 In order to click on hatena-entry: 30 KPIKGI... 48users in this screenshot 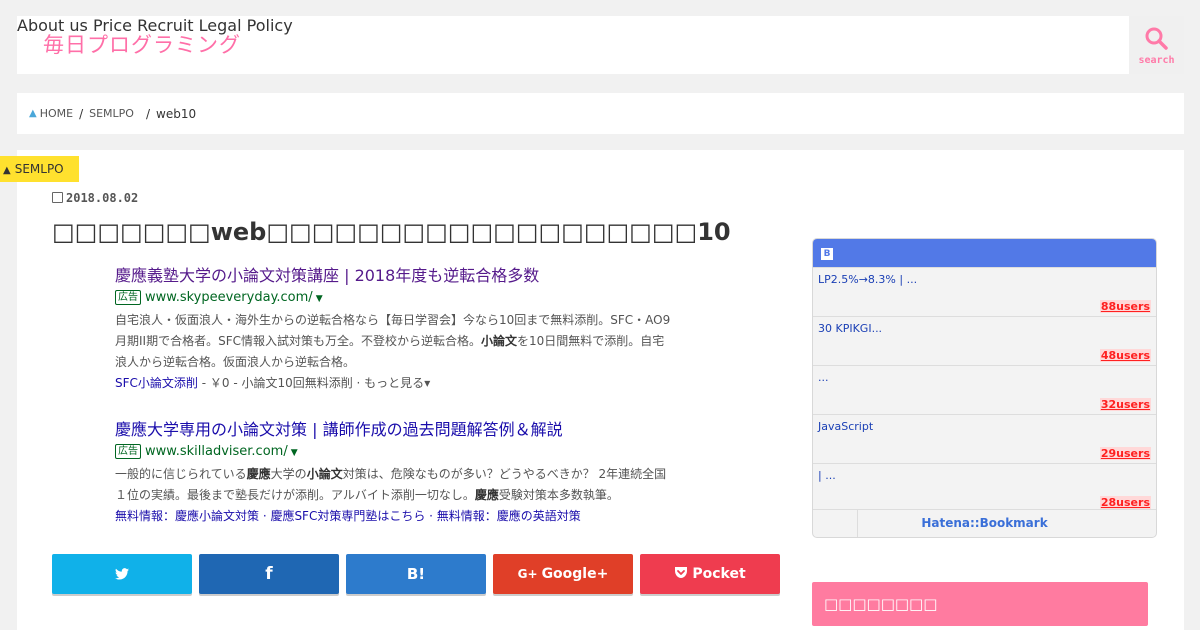, I will do `click(984, 340)`.